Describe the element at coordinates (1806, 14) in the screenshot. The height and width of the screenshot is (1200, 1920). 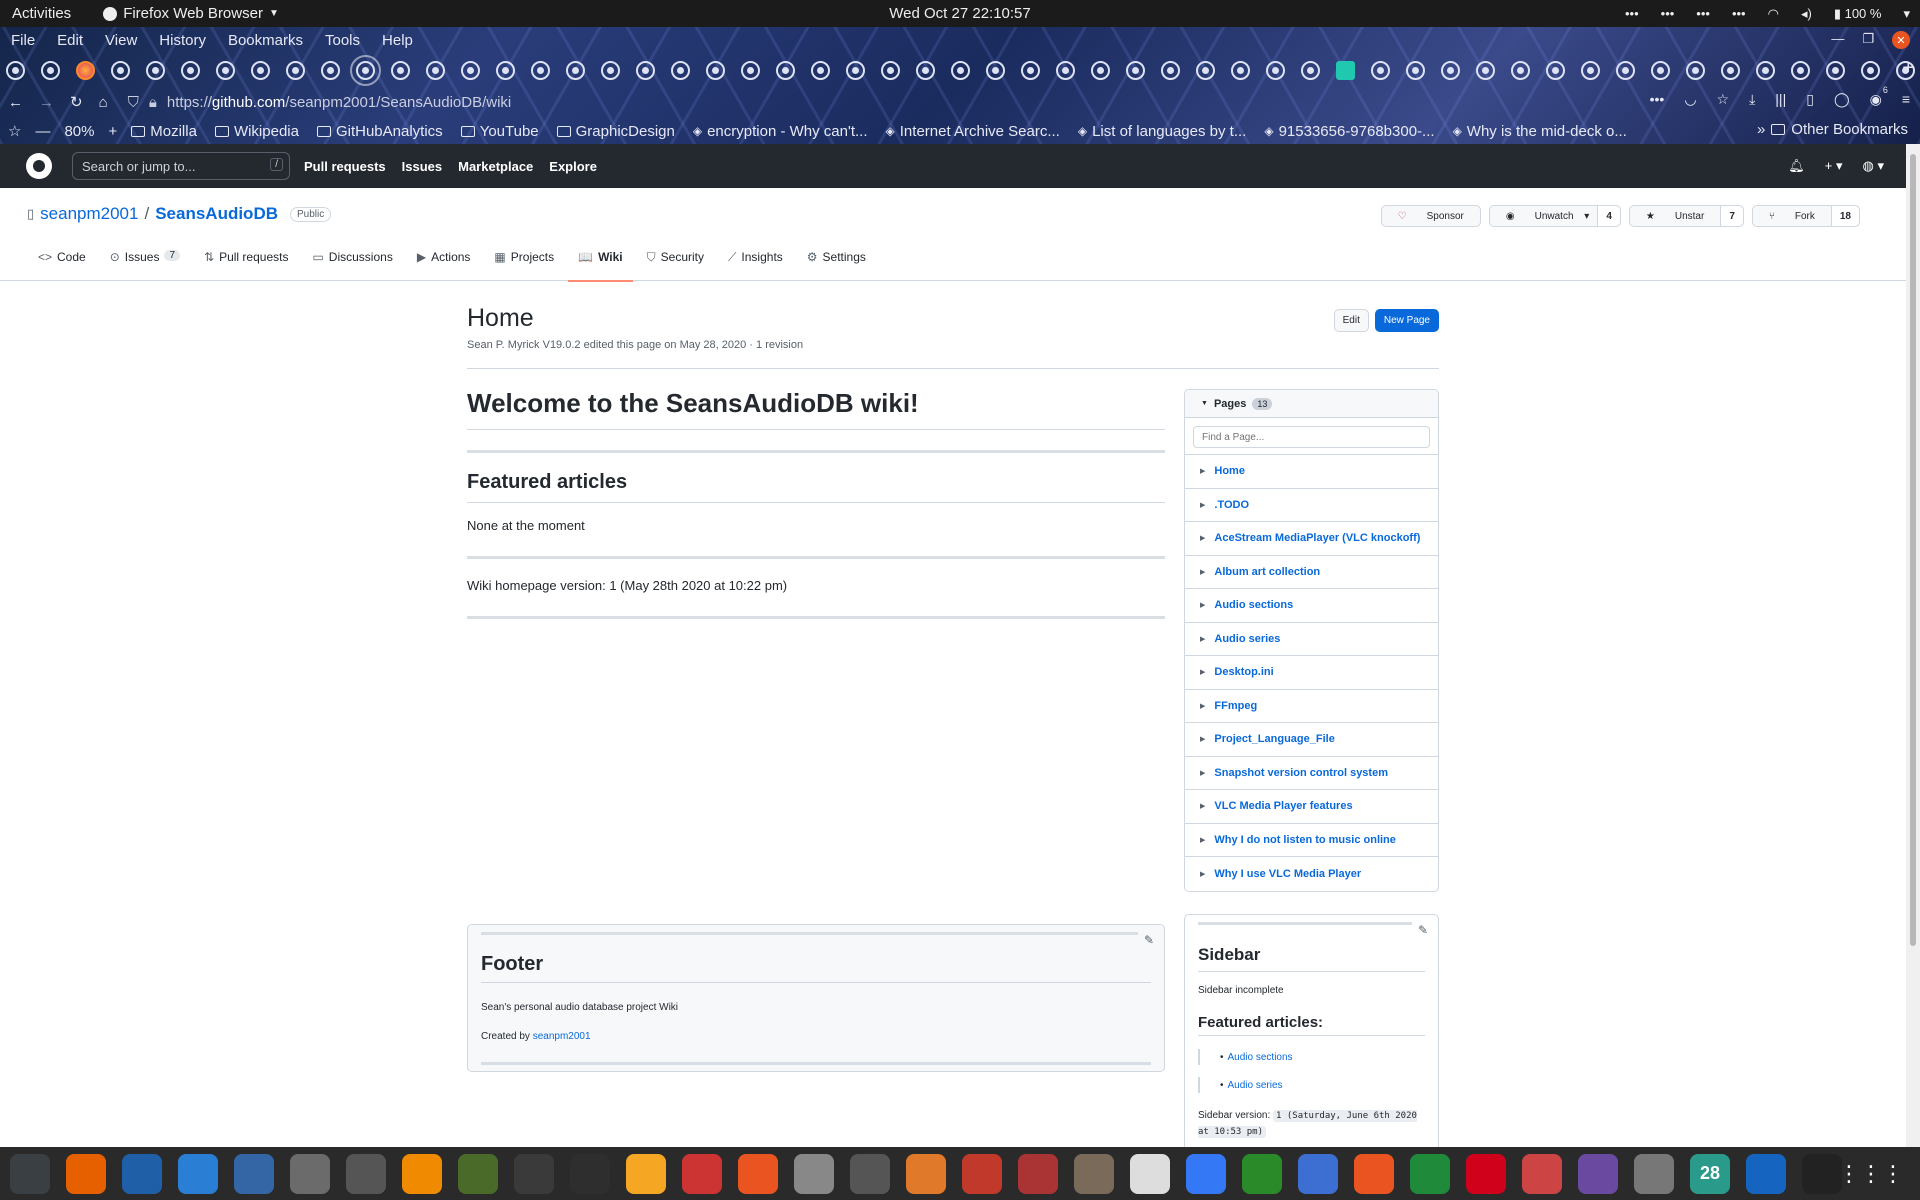
I see `volume-icon: ◂)` at that location.